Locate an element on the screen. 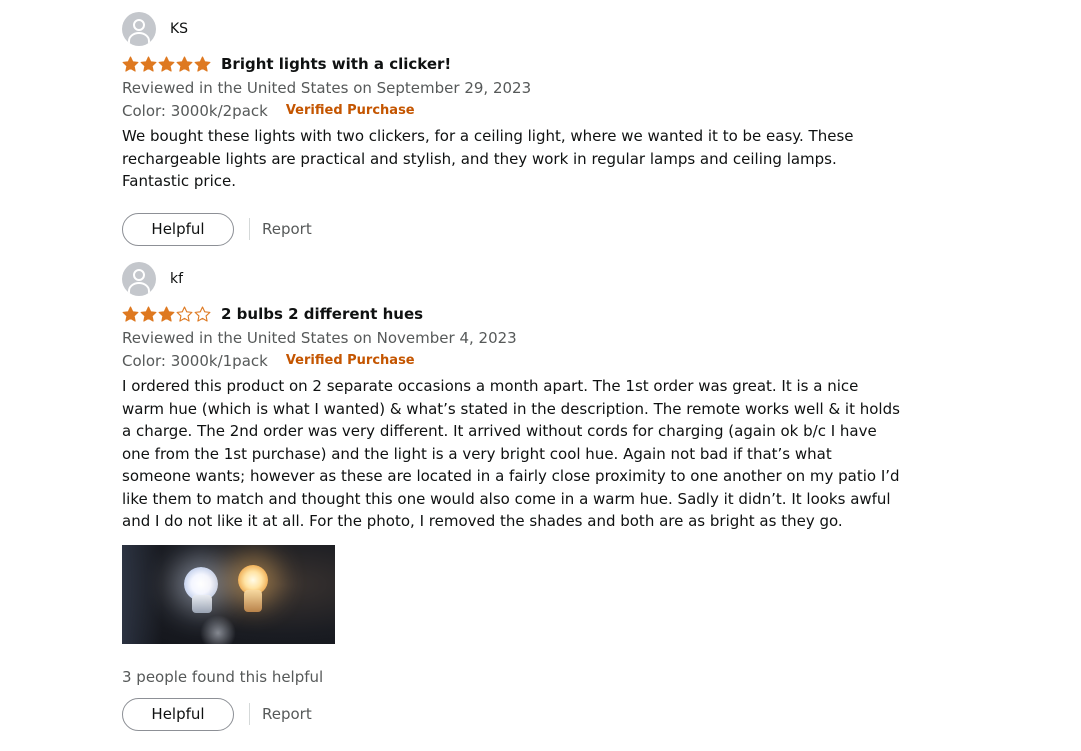 This screenshot has height=751, width=1081. variant-info: Color: 3000k/2pack is located at coordinates (195, 111).